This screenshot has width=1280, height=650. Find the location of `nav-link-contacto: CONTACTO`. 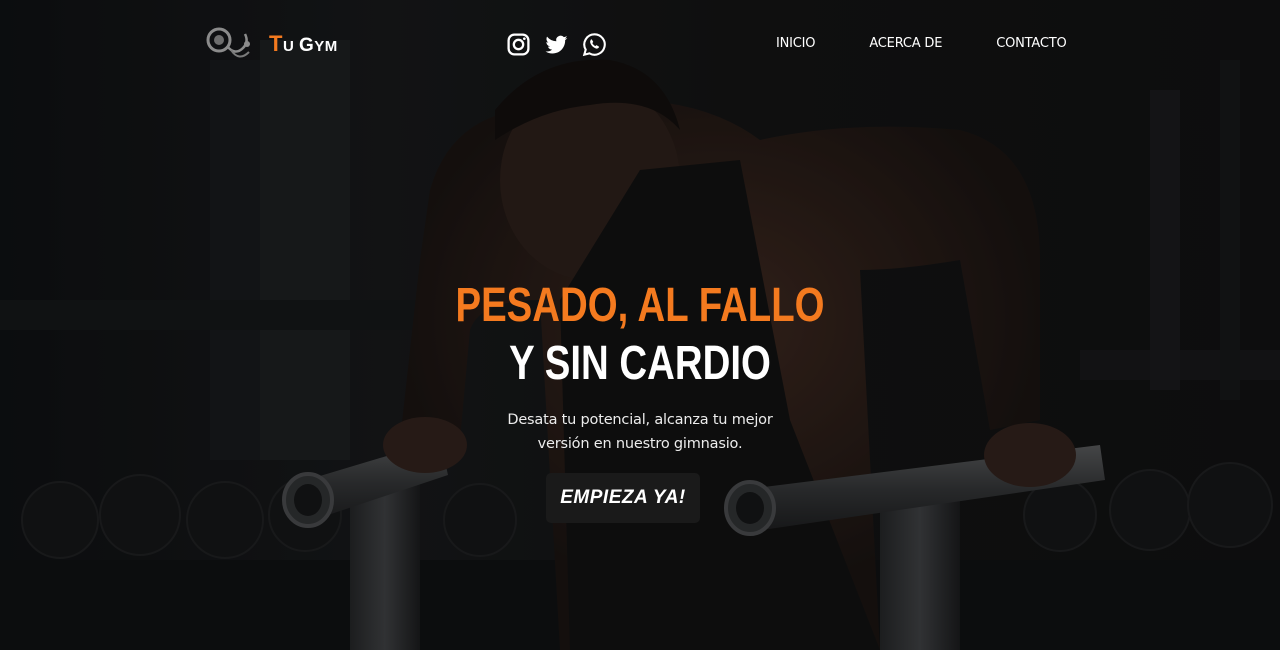

nav-link-contacto: CONTACTO is located at coordinates (1031, 43).